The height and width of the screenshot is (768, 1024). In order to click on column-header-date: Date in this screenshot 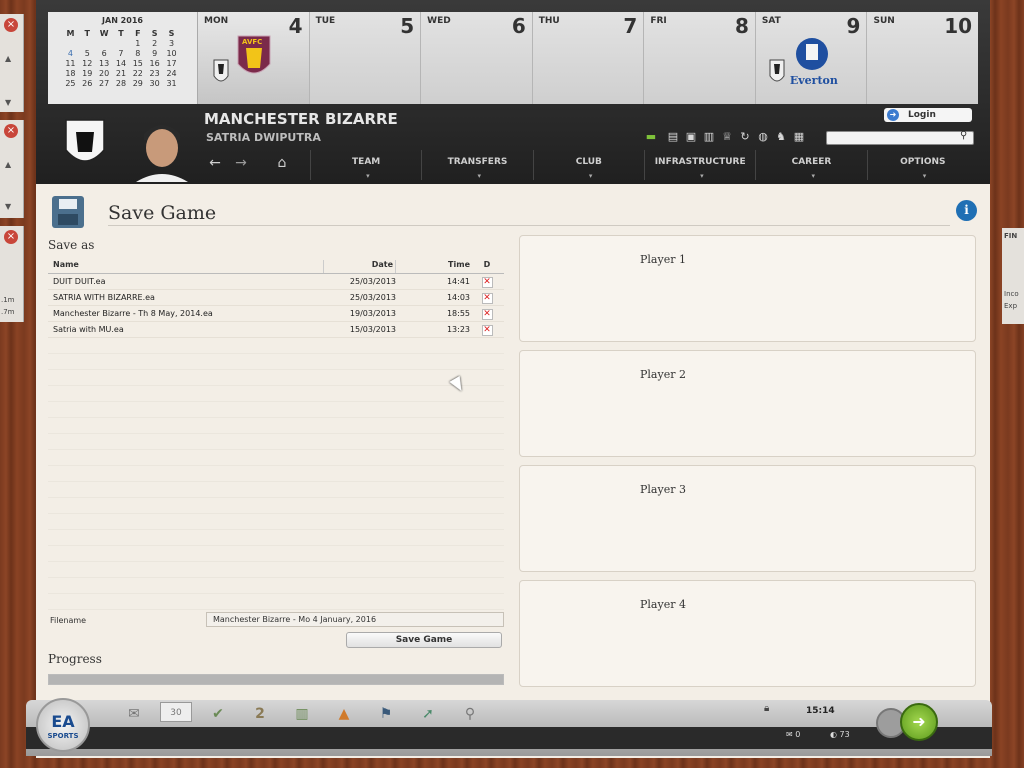, I will do `click(360, 266)`.